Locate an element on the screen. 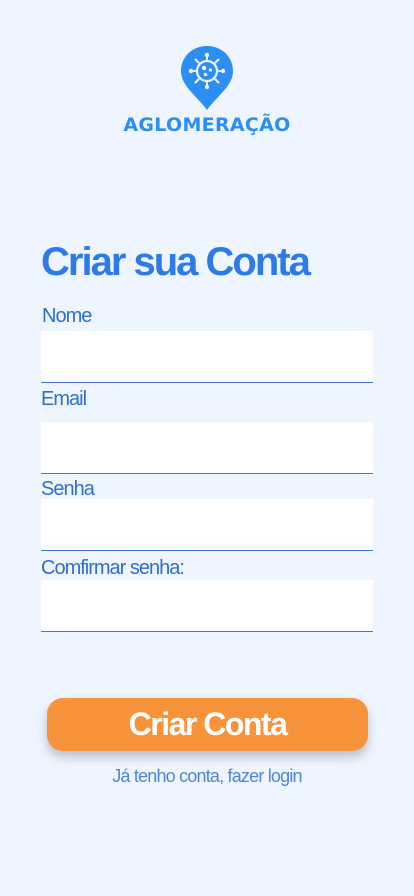 This screenshot has height=896, width=414. confirm-password-label: Comfirmar senha: is located at coordinates (113, 568).